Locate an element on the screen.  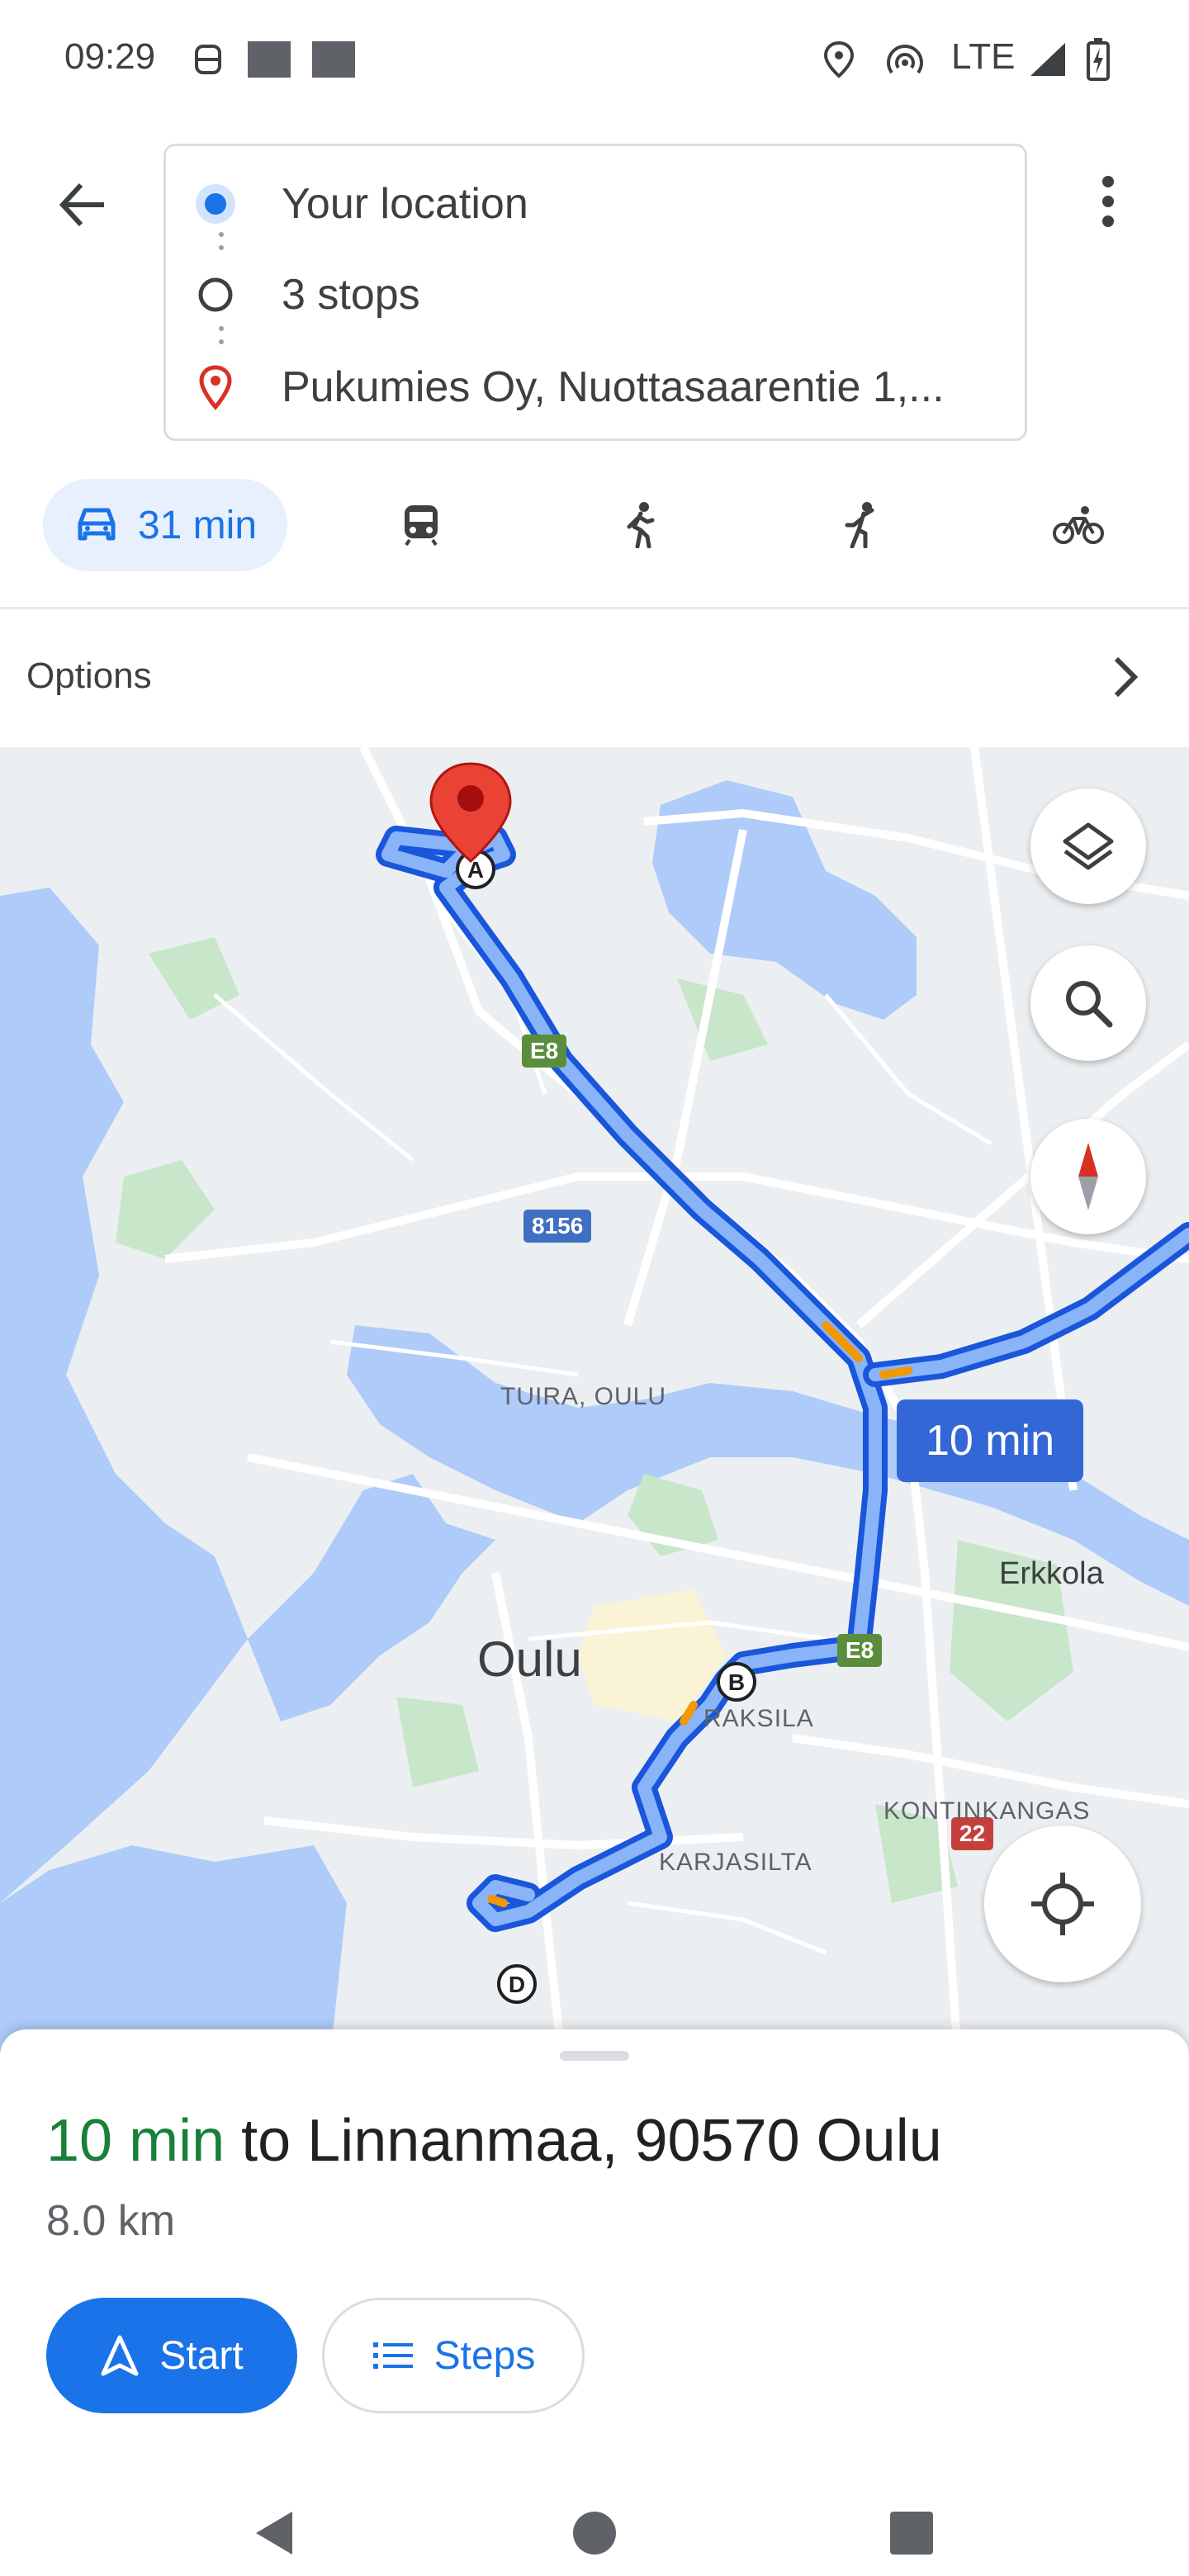
stops-label: 3 stops is located at coordinates (351, 295).